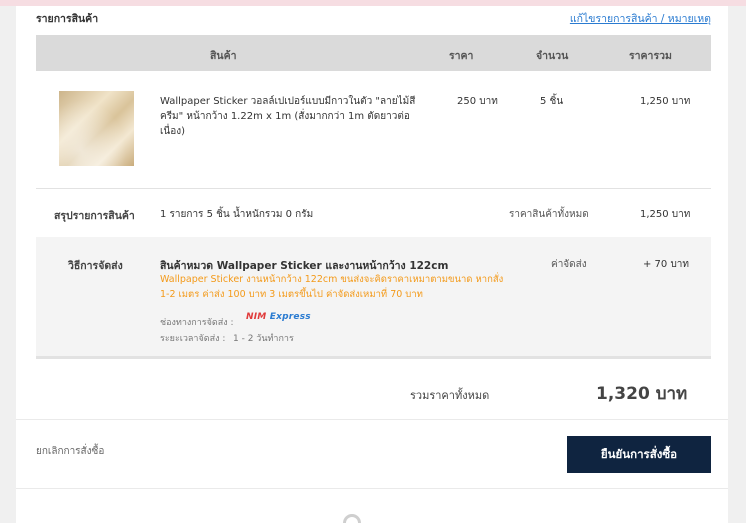 The image size is (746, 523). I want to click on grand-total-value: 1,320 บาท, so click(642, 394).